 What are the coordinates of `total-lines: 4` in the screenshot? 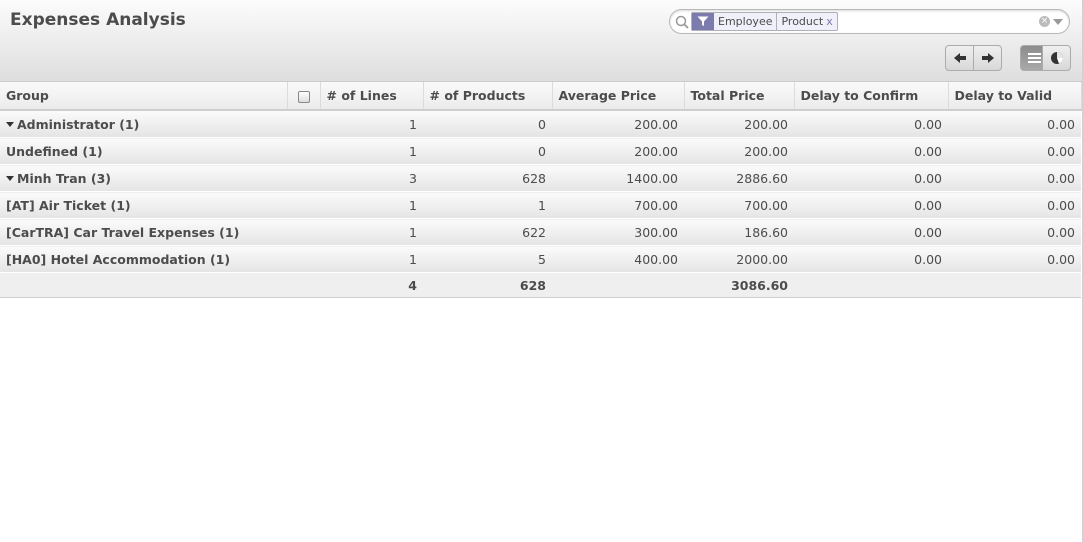 It's located at (371, 285).